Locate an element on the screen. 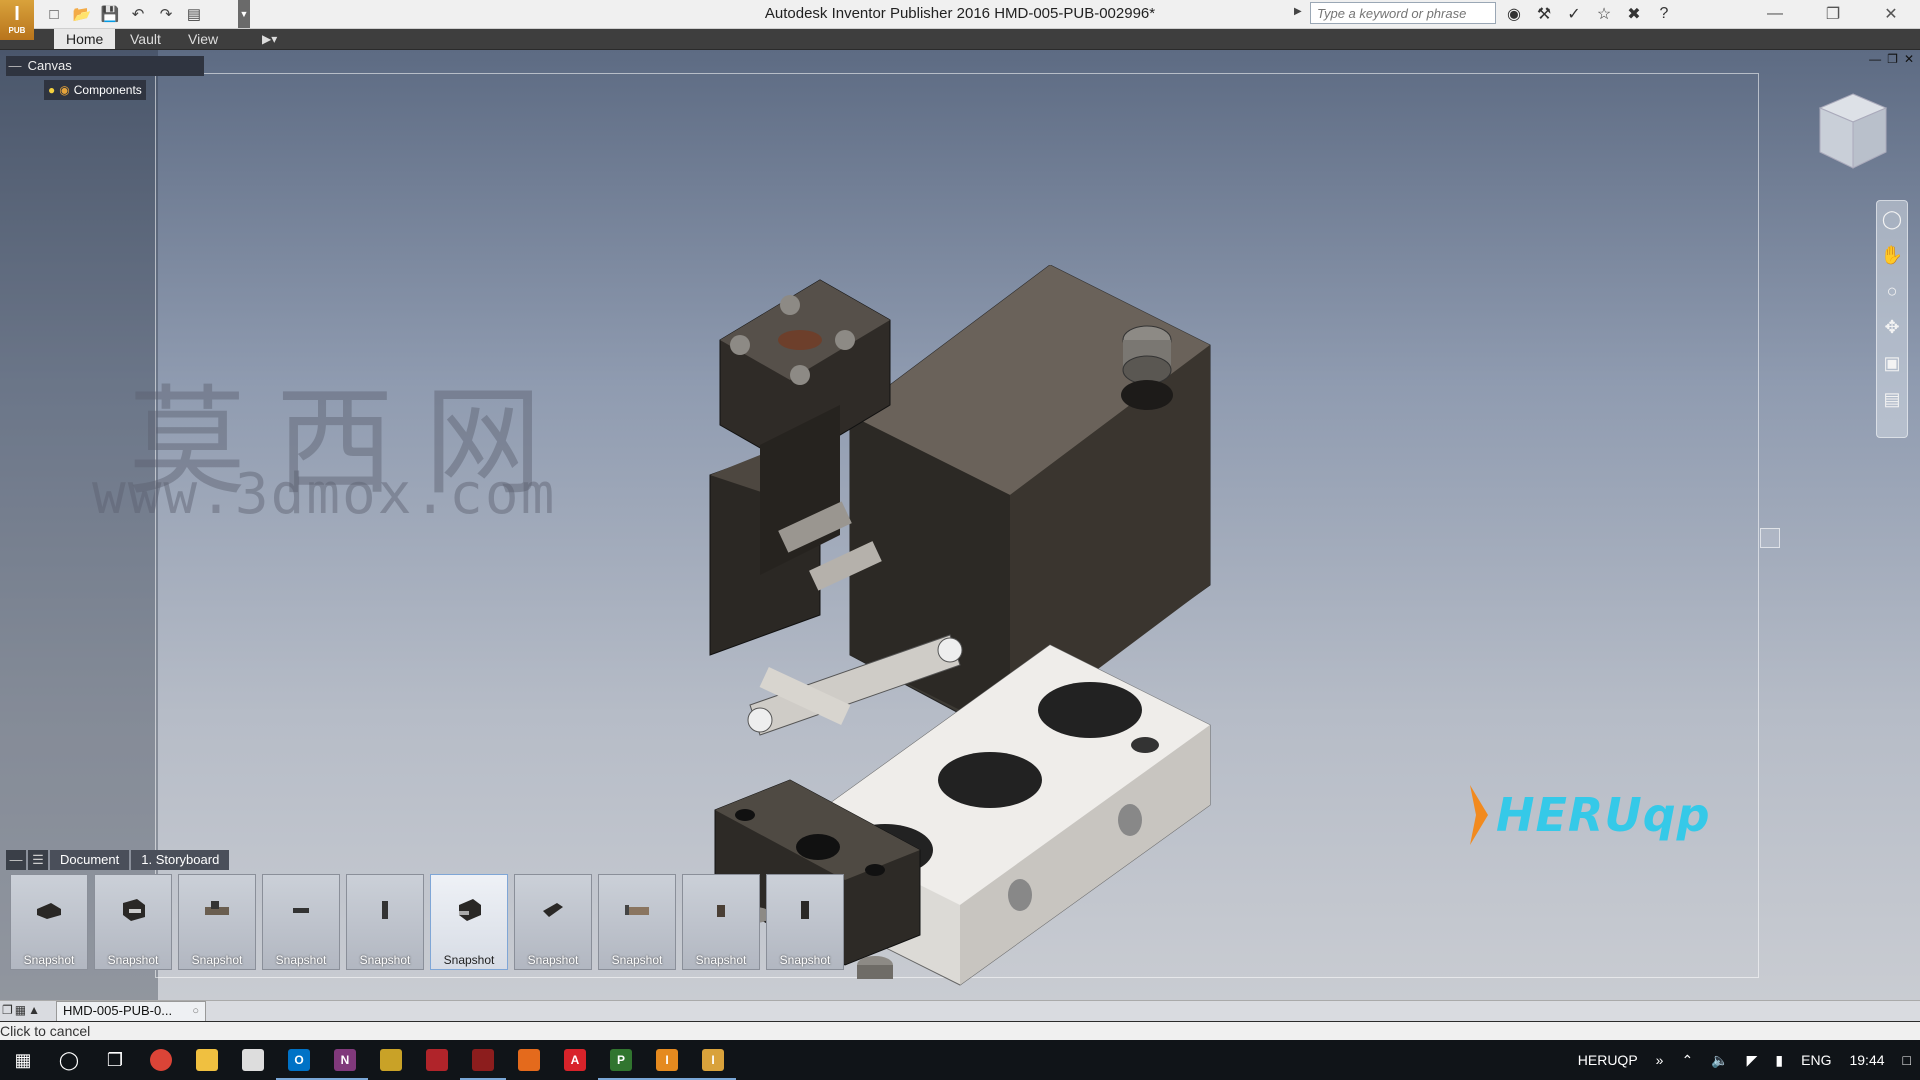 Image resolution: width=1920 pixels, height=1080 pixels. notifications-icon: □ is located at coordinates (1907, 1060).